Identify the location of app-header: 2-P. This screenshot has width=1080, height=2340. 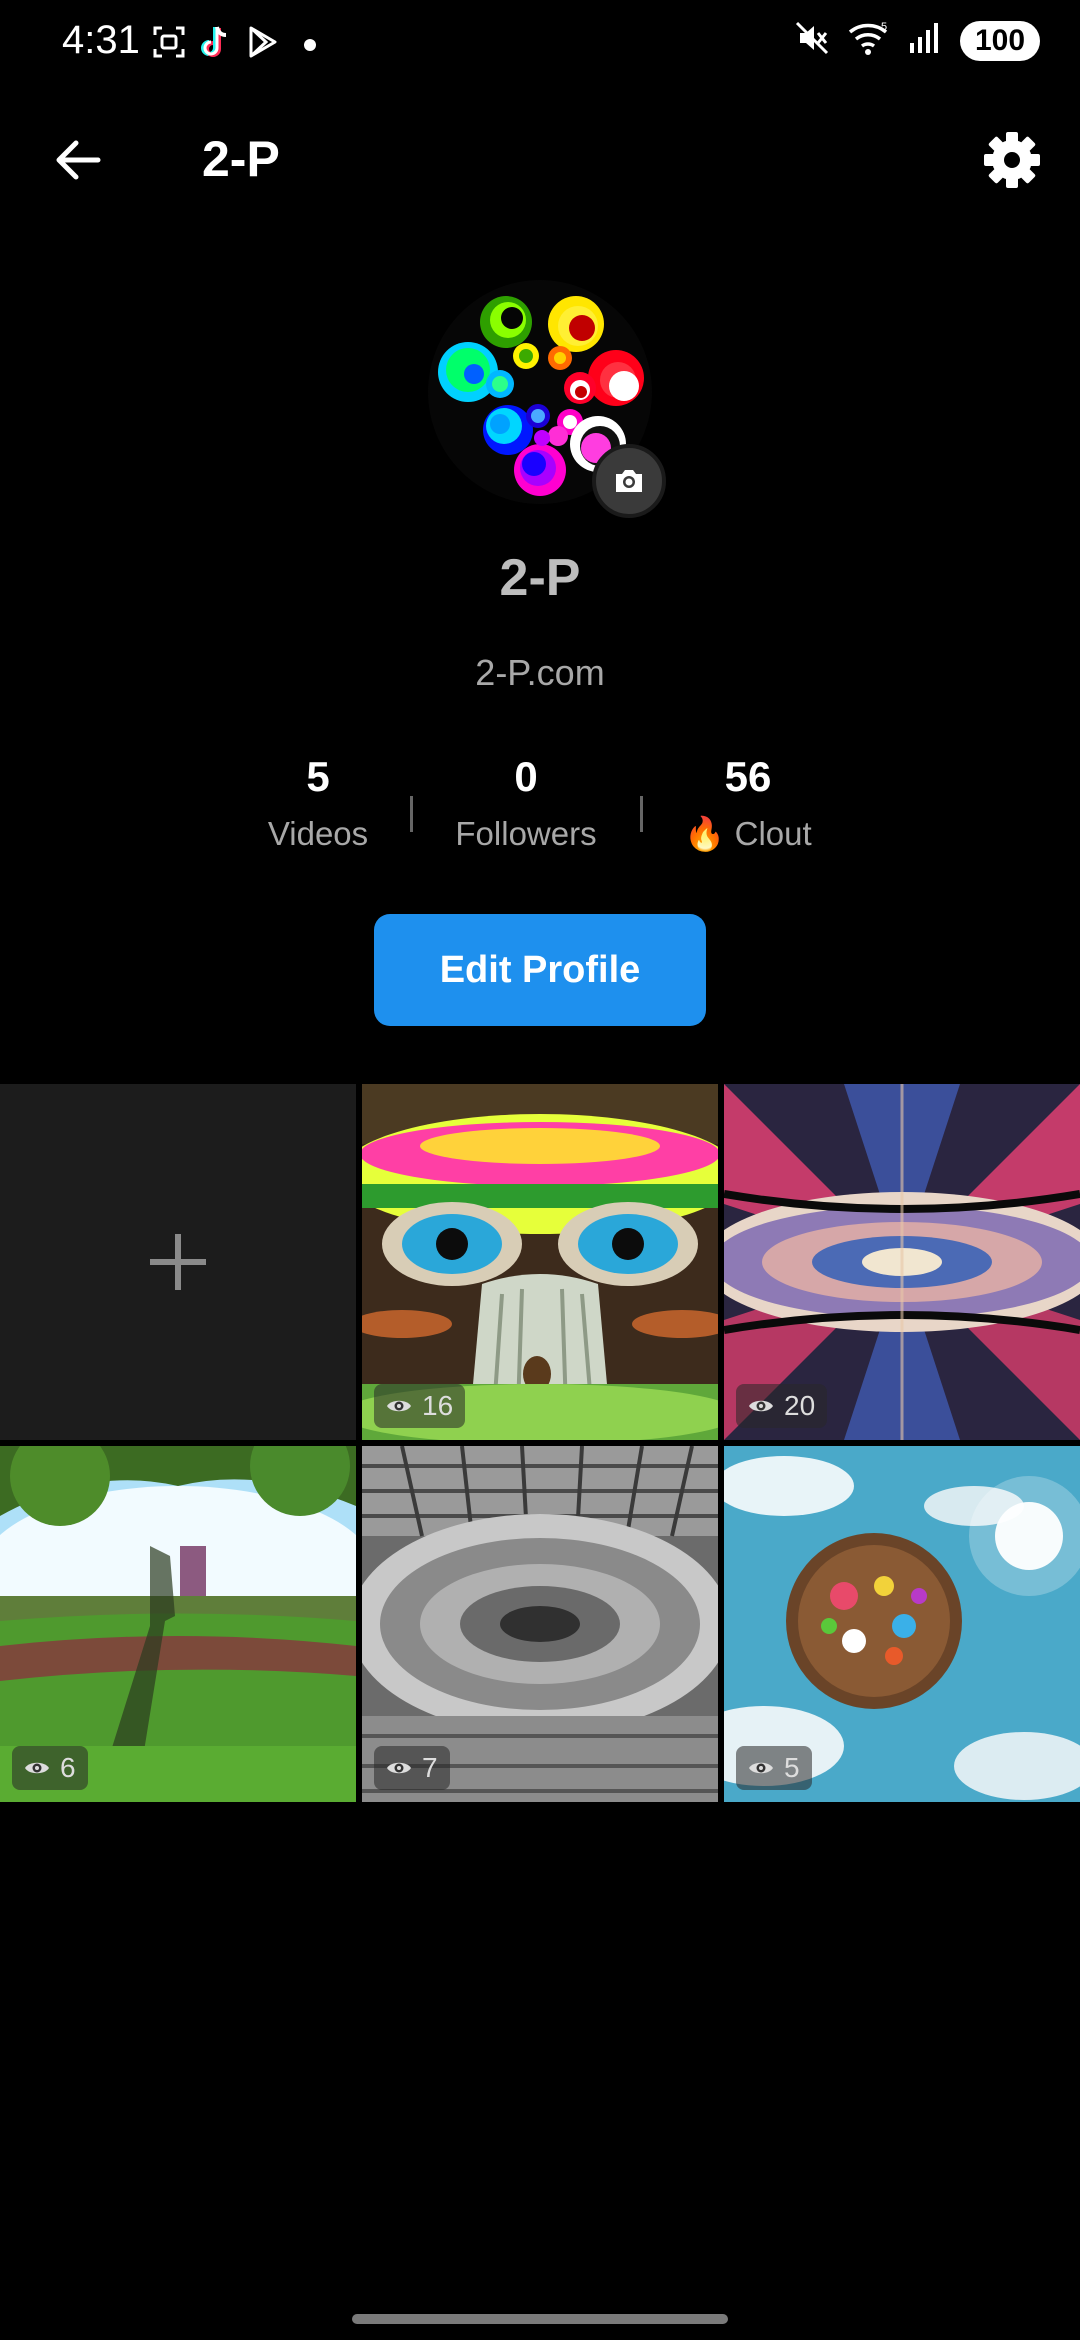
(540, 160).